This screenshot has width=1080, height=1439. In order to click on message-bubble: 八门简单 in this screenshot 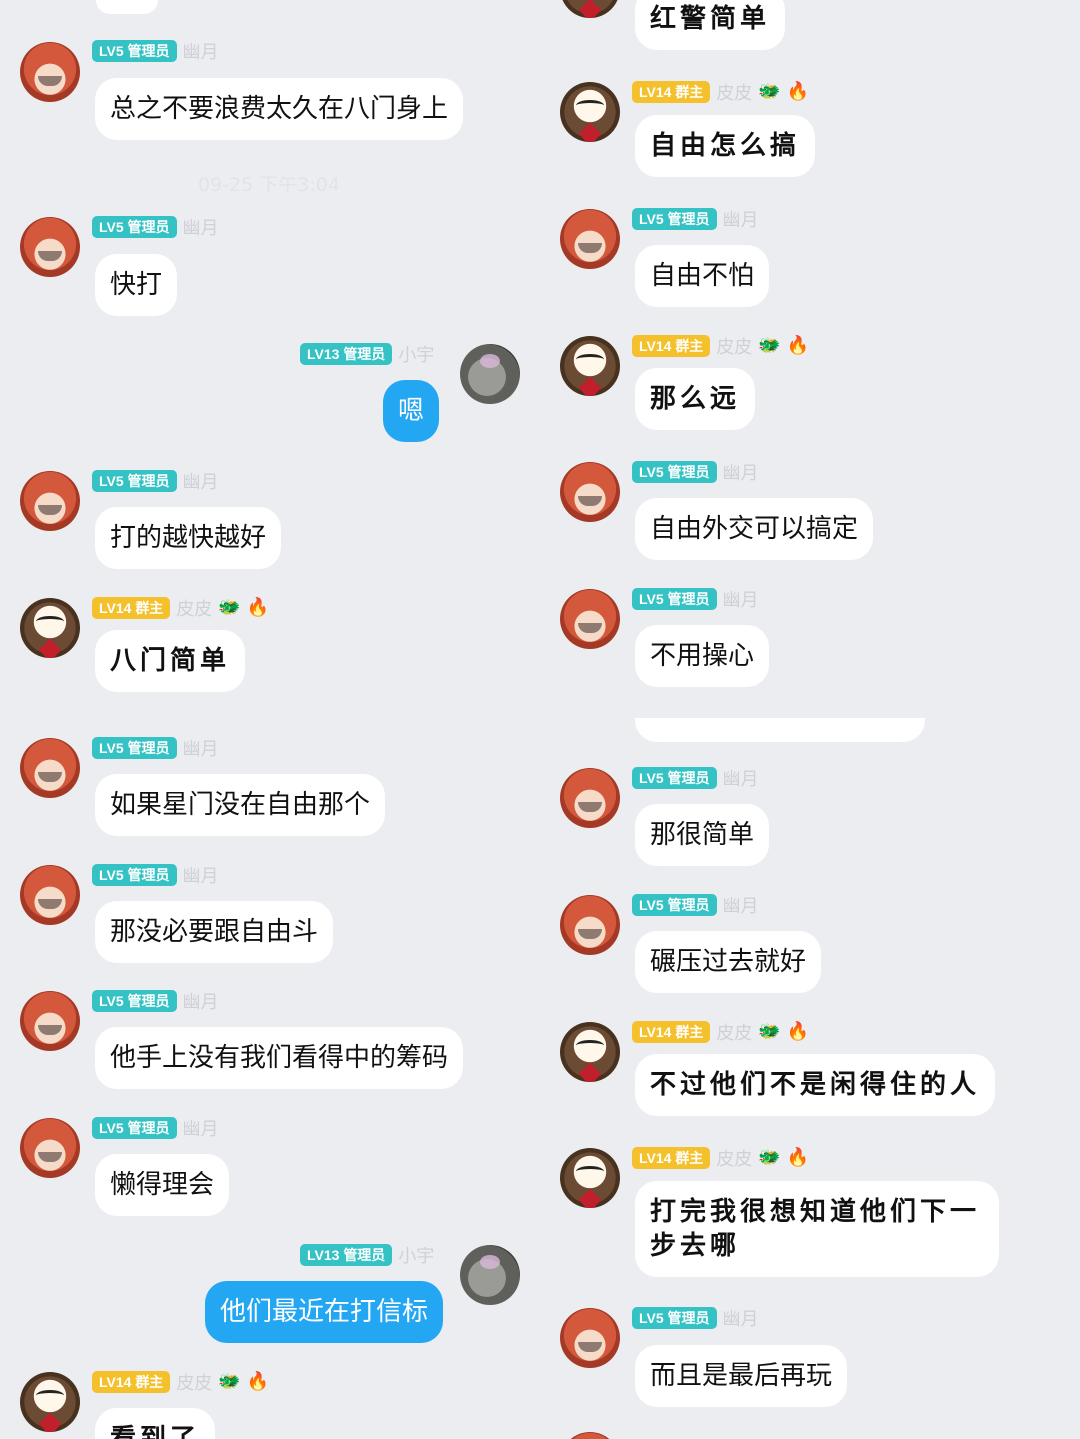, I will do `click(170, 661)`.